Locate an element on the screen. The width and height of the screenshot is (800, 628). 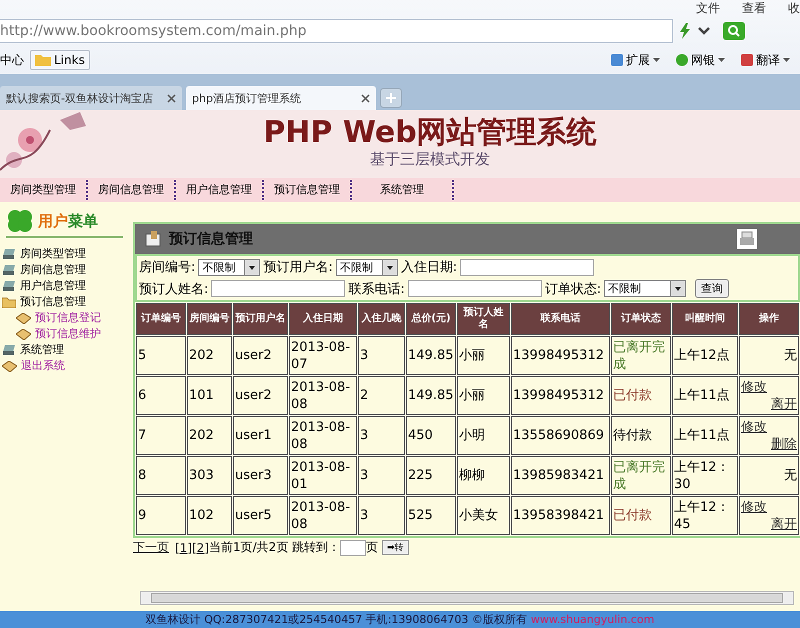
table-cell: 小丽 is located at coordinates (483, 395).